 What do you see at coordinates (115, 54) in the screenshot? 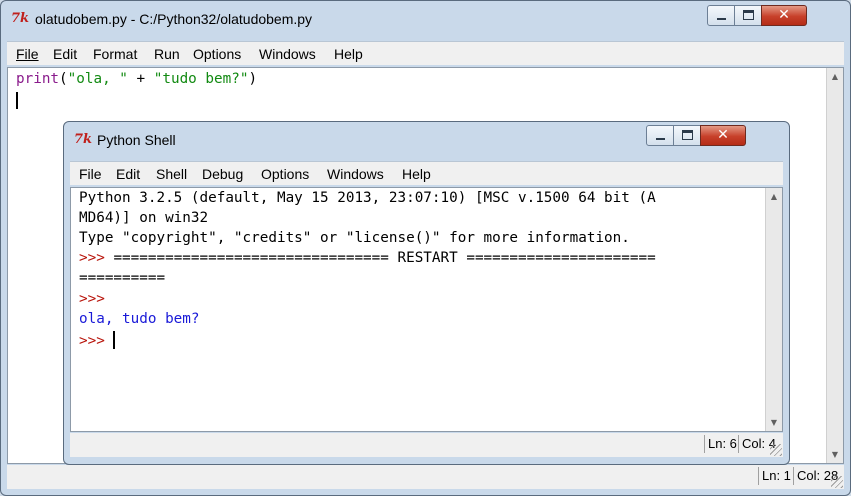
I see `menu-format: Format` at bounding box center [115, 54].